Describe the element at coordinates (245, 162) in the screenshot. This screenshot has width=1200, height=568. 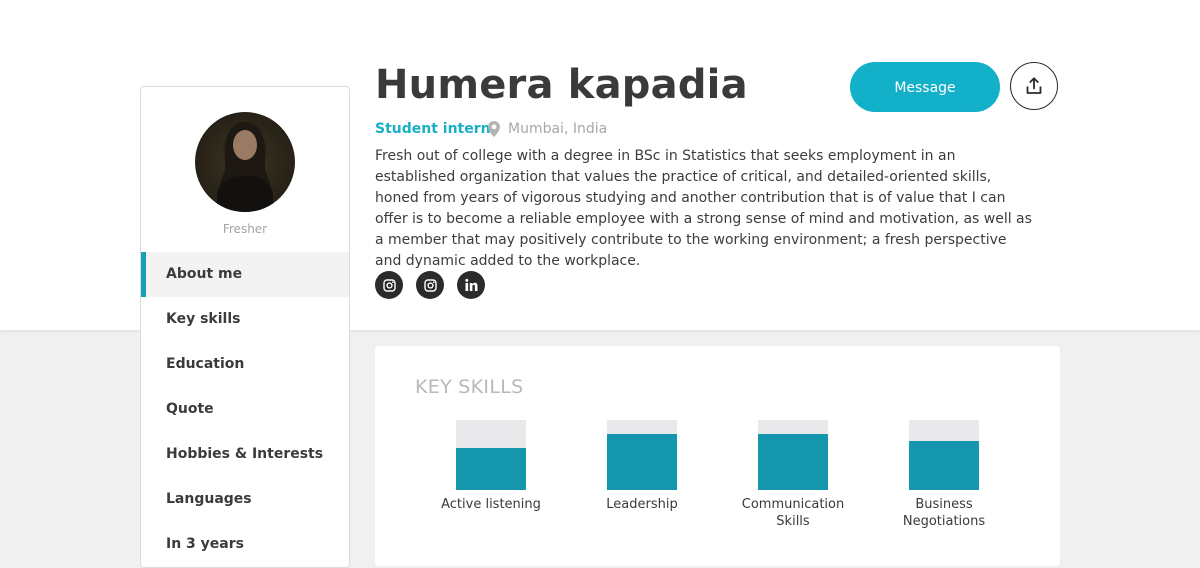
I see `avatar` at that location.